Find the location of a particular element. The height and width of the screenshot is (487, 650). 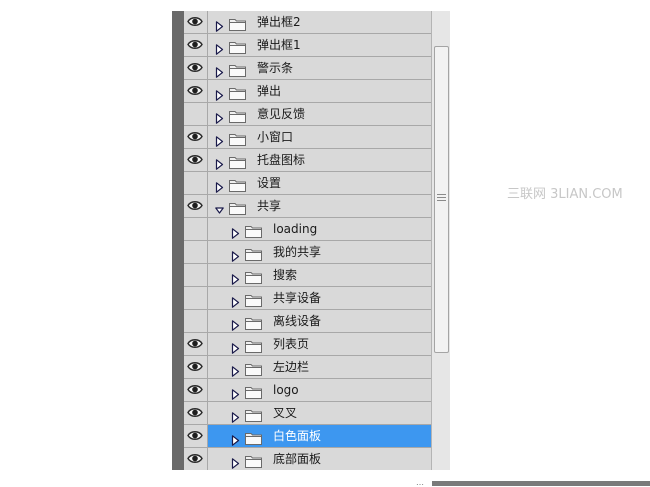

expand-triangle-icon is located at coordinates (235, 462).